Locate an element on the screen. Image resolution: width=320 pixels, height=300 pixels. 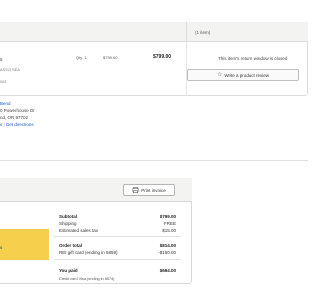
item-name-fragment: s is located at coordinates (1, 60).